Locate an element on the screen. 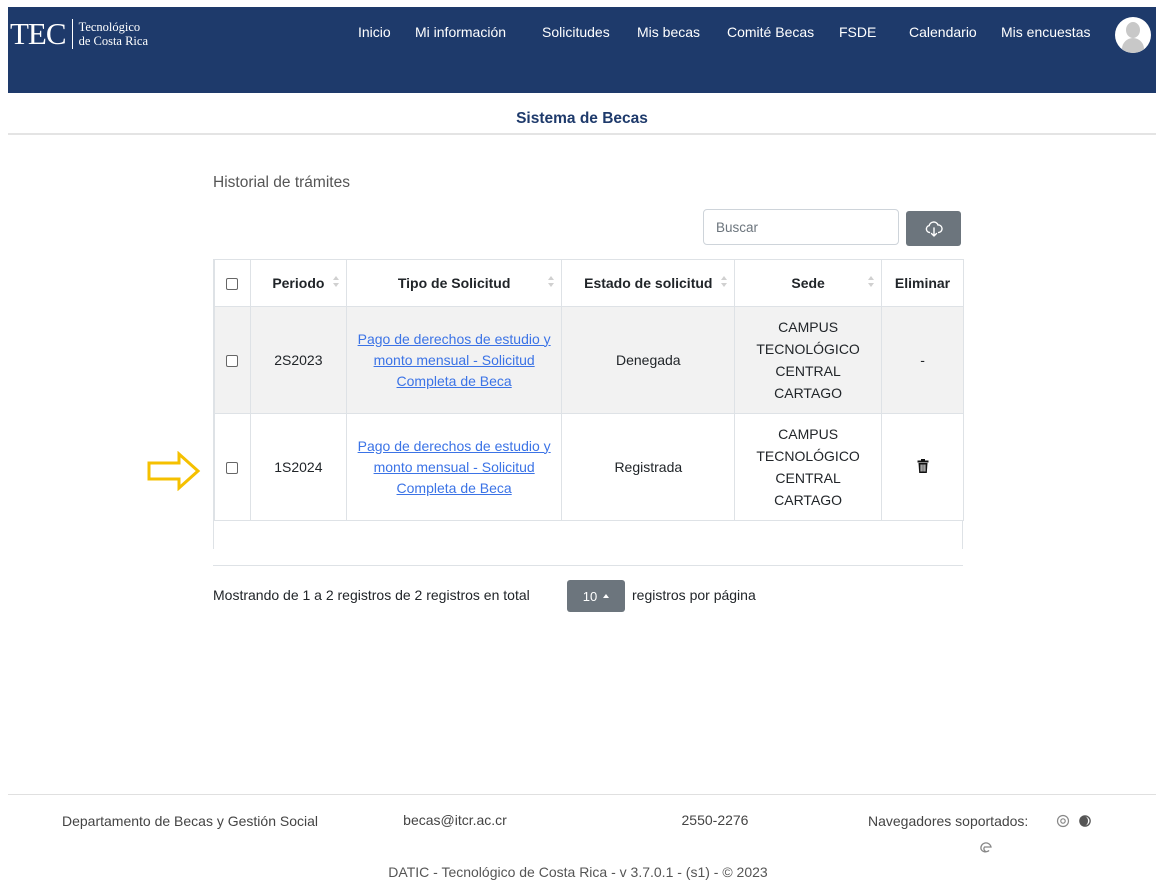  logo-acronym: TEC is located at coordinates (38, 33).